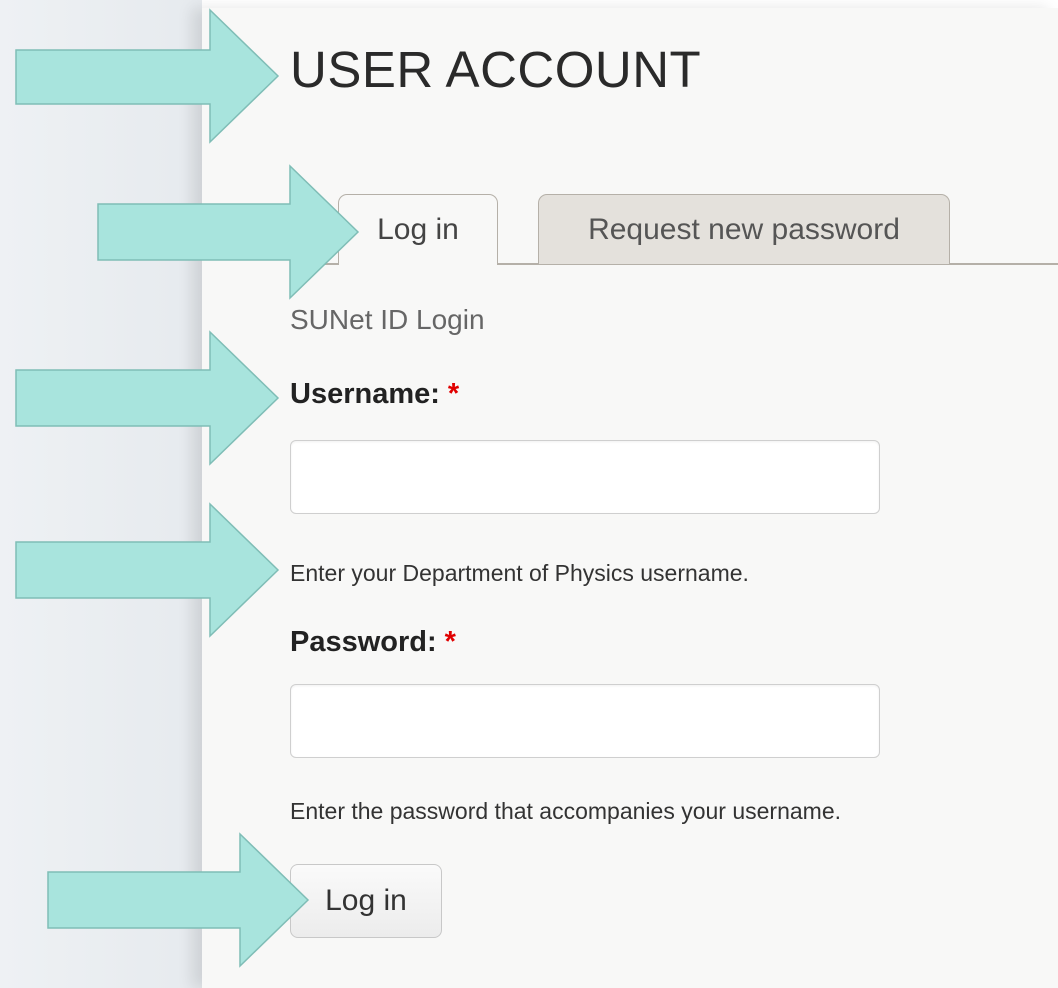  What do you see at coordinates (450, 642) in the screenshot?
I see `password-required-marker: *` at bounding box center [450, 642].